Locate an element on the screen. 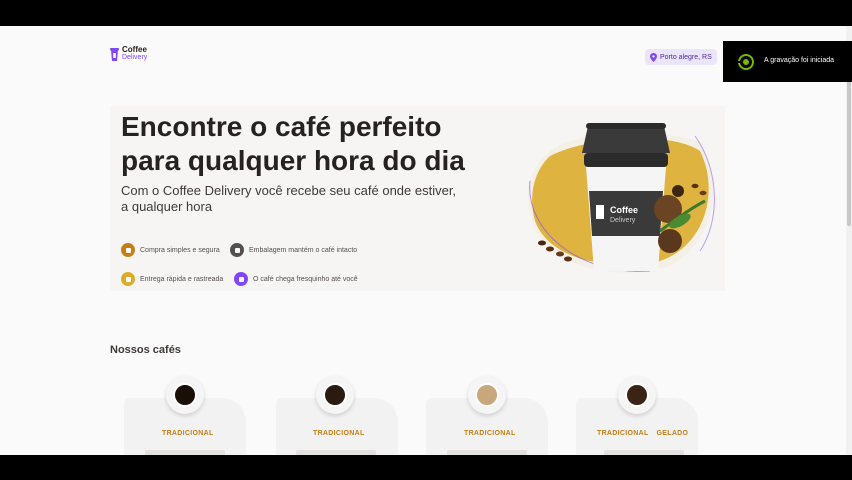  letterbox-top is located at coordinates (426, 13).